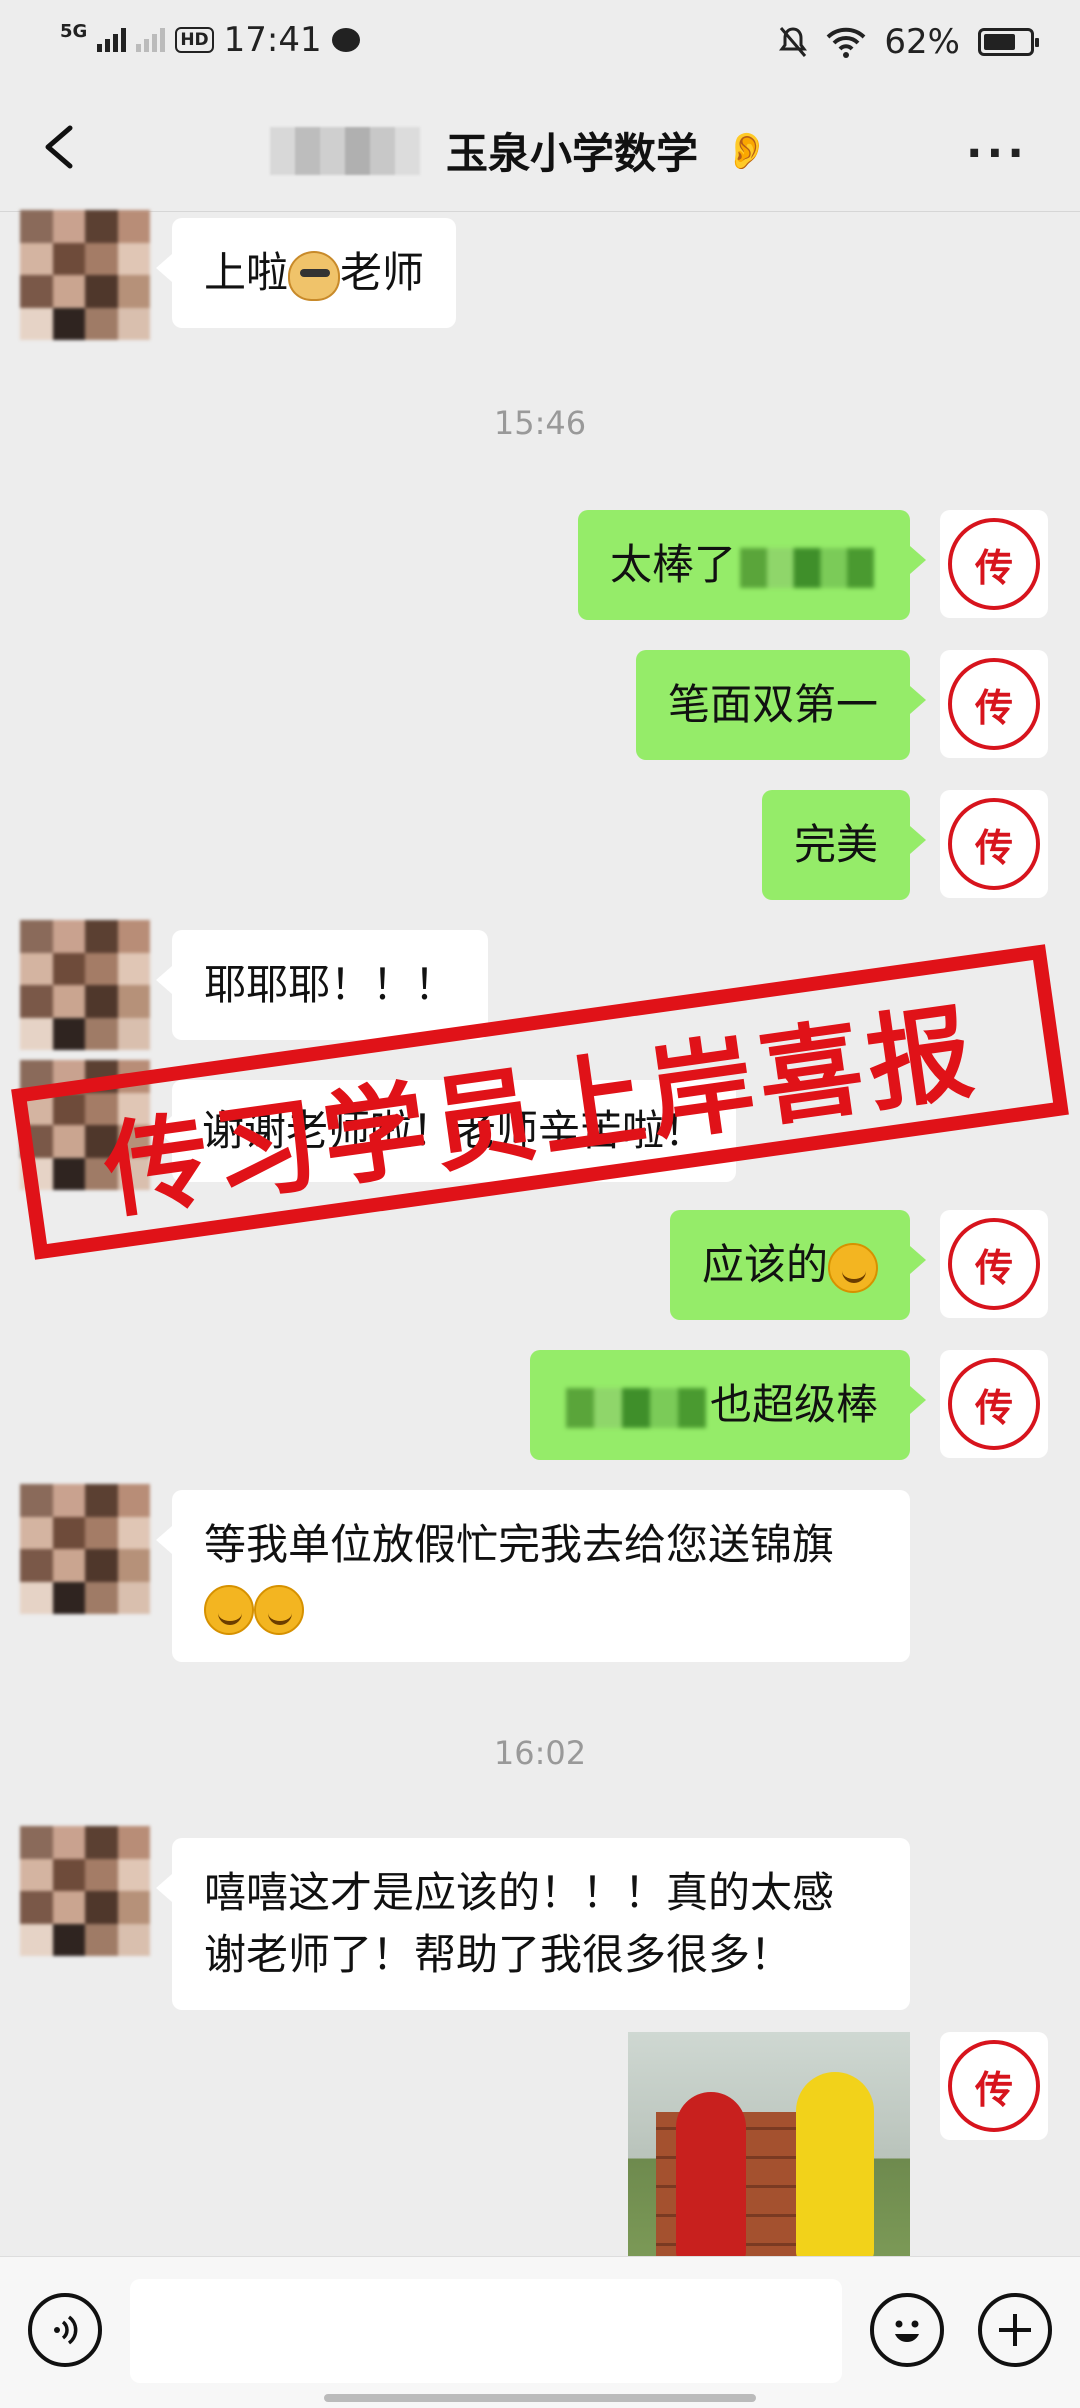 The width and height of the screenshot is (1080, 2408). Describe the element at coordinates (498, 1954) in the screenshot. I see `message-text: 谢老师了！帮助了我很多很多！` at that location.